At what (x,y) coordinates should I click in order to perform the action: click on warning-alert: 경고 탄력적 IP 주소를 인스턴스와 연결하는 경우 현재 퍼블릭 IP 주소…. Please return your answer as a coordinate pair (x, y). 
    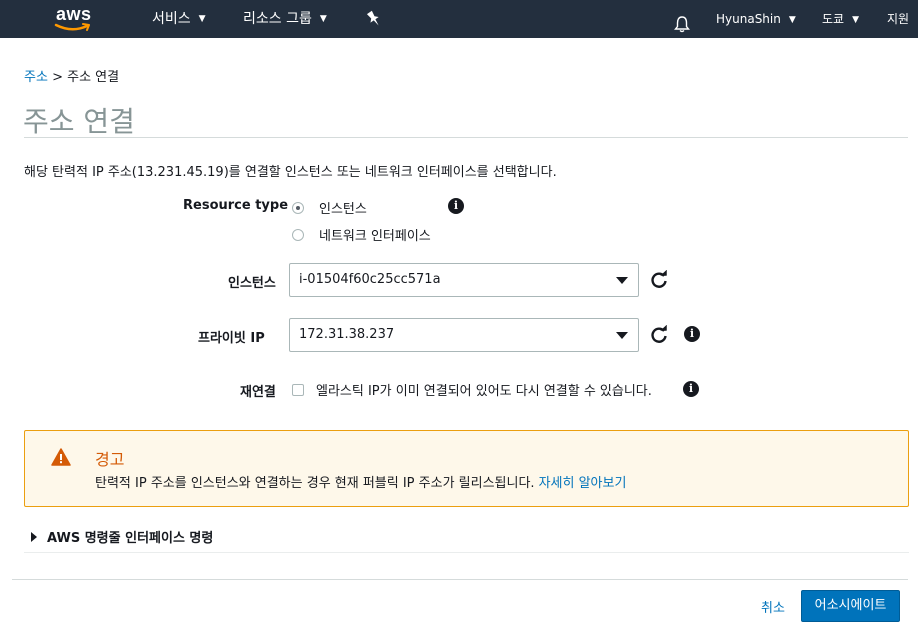
    Looking at the image, I should click on (466, 468).